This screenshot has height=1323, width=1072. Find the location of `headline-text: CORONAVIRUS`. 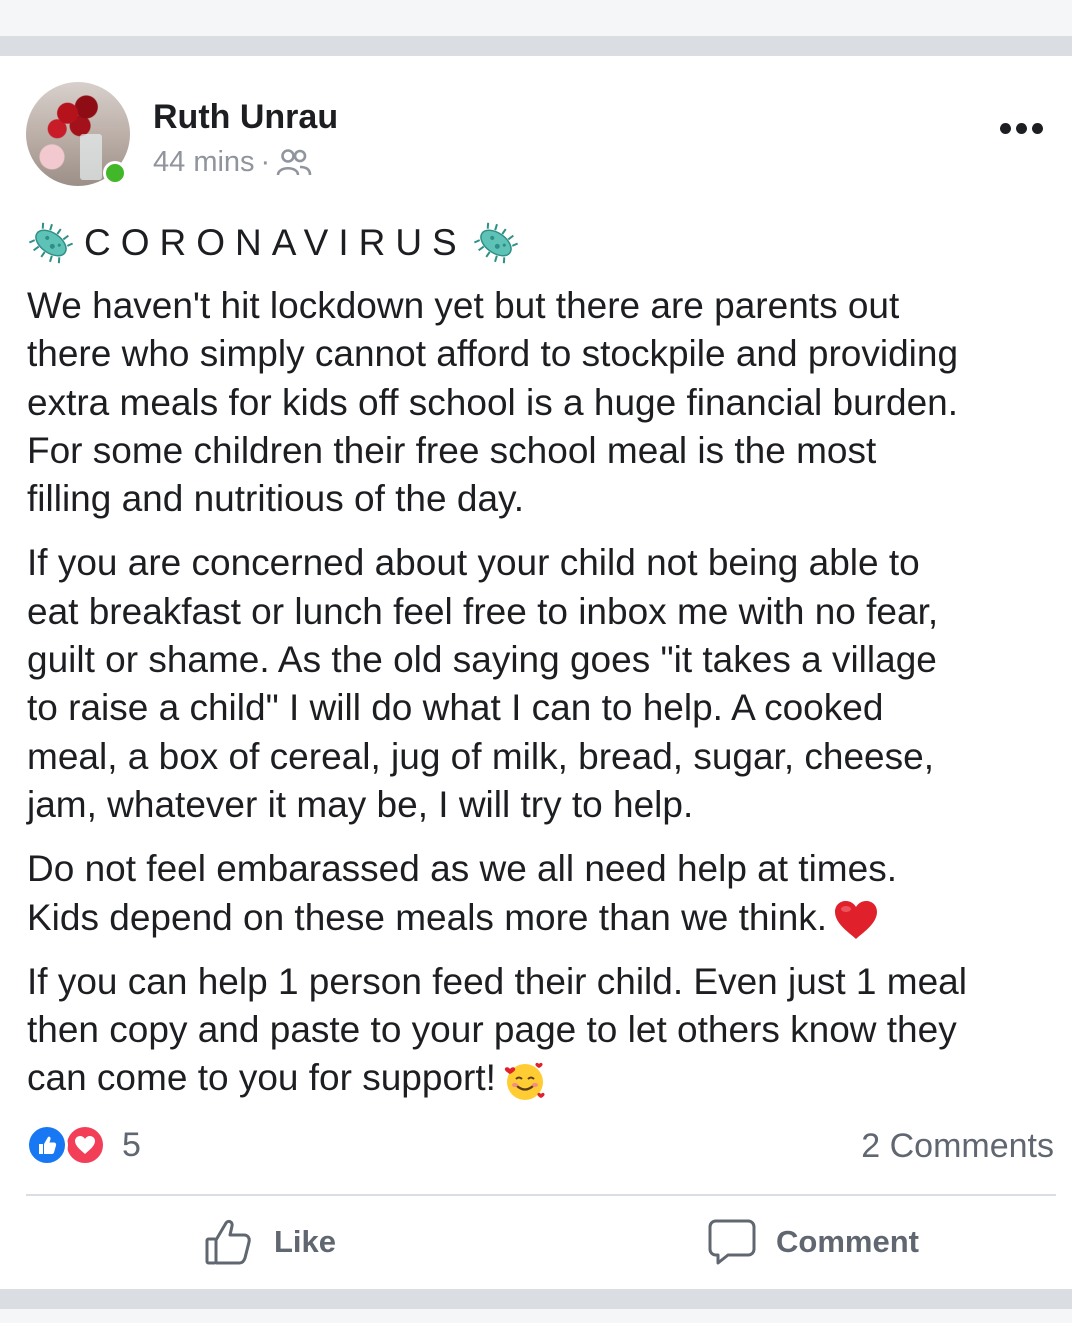

headline-text: CORONAVIRUS is located at coordinates (275, 242).